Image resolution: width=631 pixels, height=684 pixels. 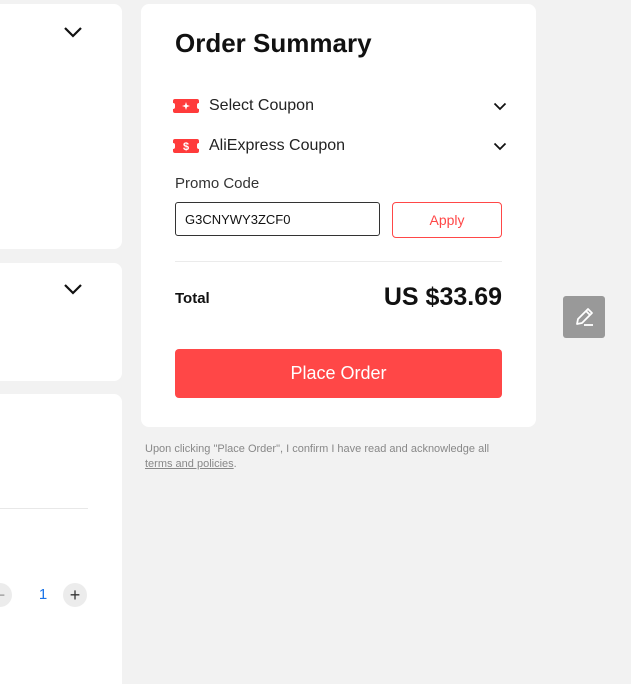 What do you see at coordinates (44, 508) in the screenshot?
I see `item-divider` at bounding box center [44, 508].